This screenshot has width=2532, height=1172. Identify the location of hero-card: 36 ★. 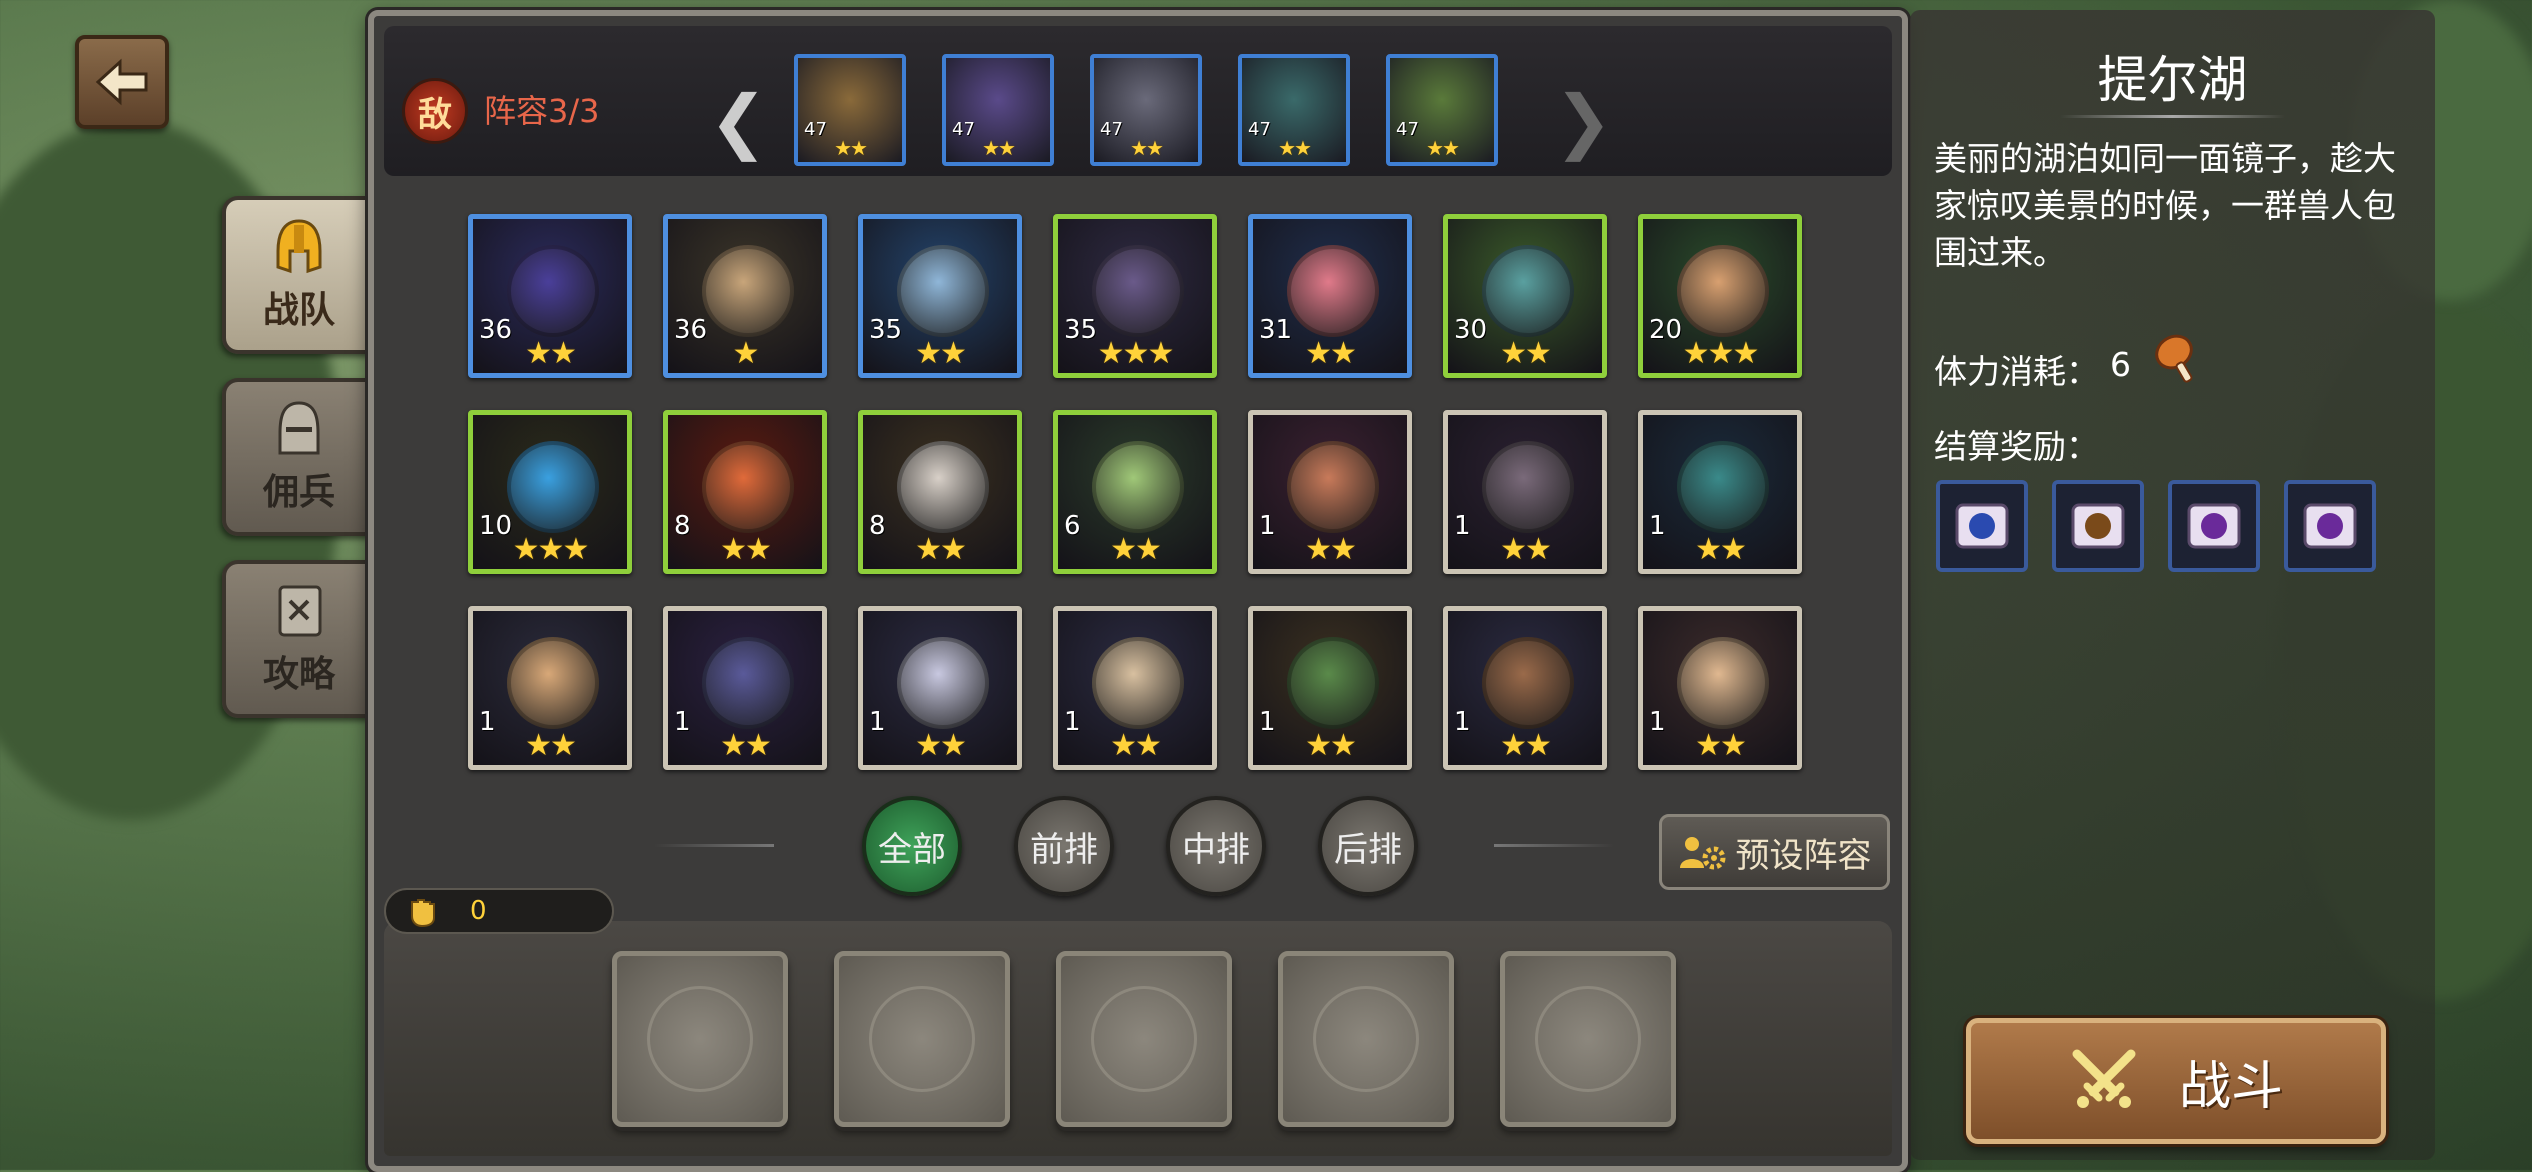
(745, 296).